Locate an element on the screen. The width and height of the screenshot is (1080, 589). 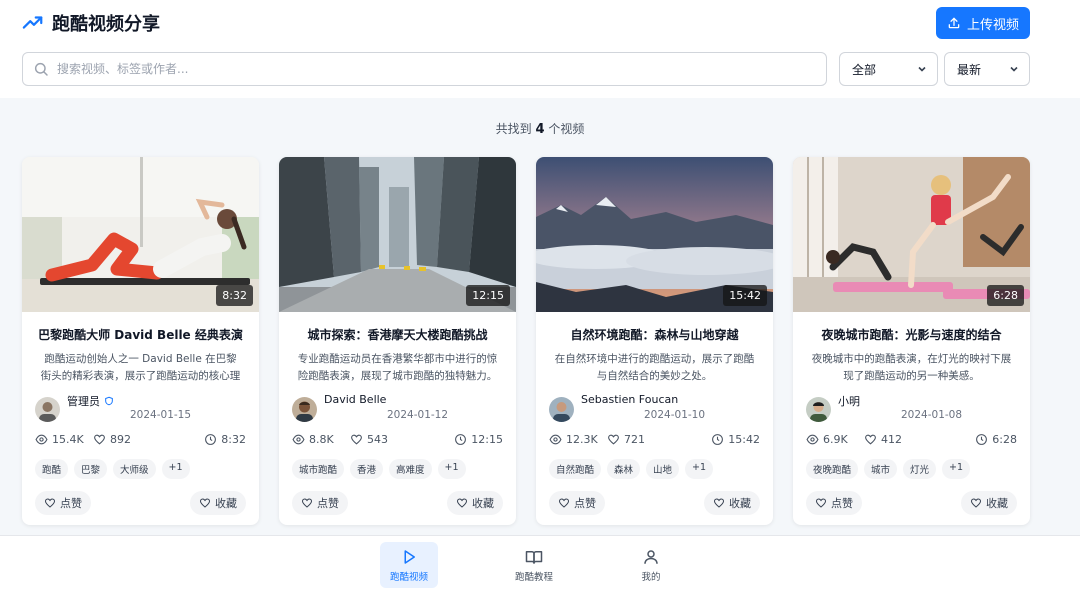
like-count: 892 is located at coordinates (112, 439).